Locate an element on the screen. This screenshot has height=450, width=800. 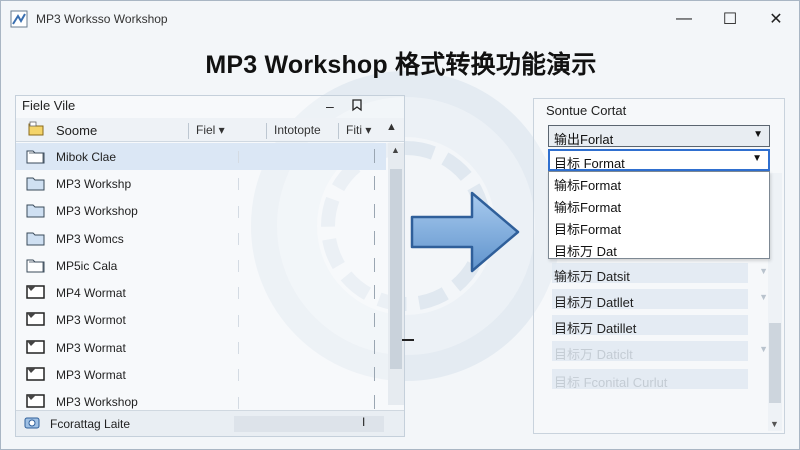
file-list-row: MP5ic Cala is located at coordinates (201, 265).